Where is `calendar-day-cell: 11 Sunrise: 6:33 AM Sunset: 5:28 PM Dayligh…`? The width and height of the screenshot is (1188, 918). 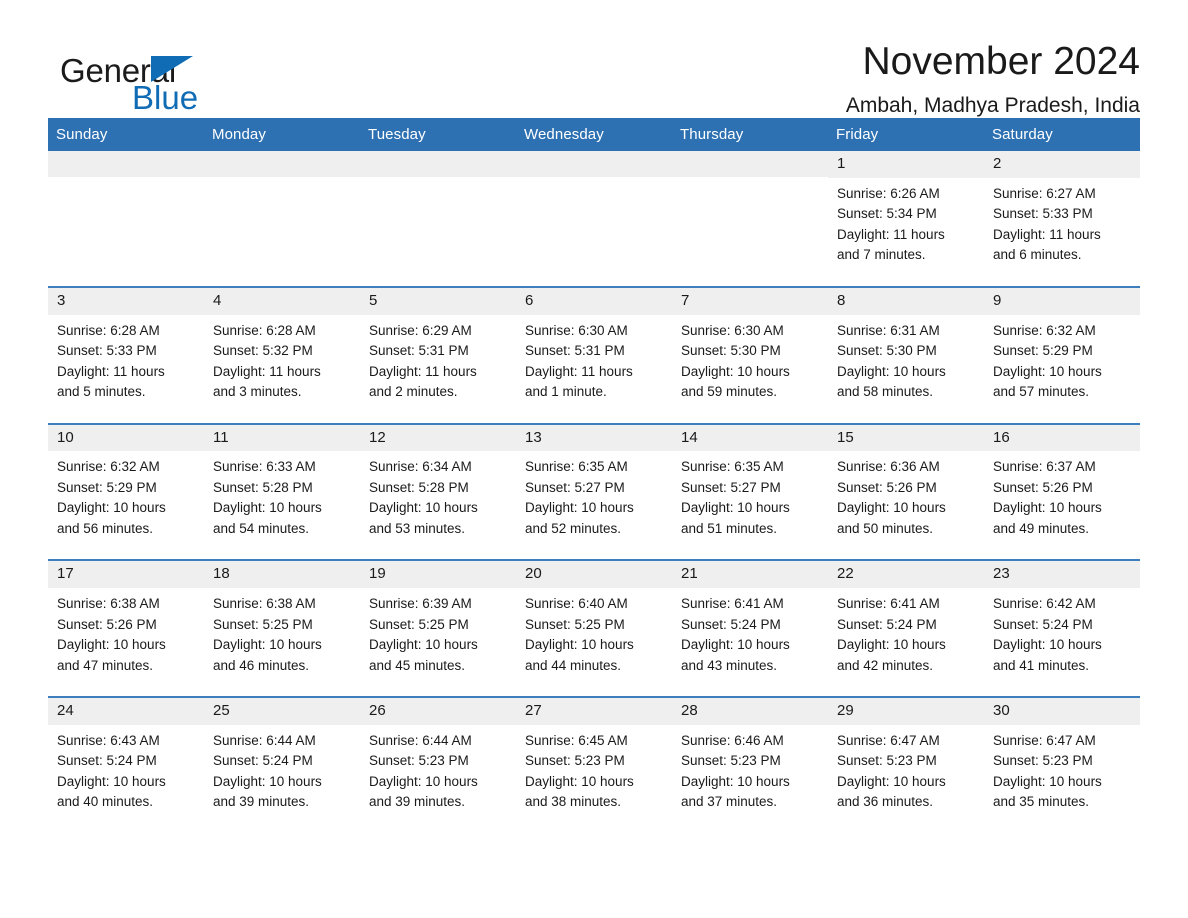
calendar-day-cell: 11 Sunrise: 6:33 AM Sunset: 5:28 PM Dayligh… is located at coordinates (282, 491).